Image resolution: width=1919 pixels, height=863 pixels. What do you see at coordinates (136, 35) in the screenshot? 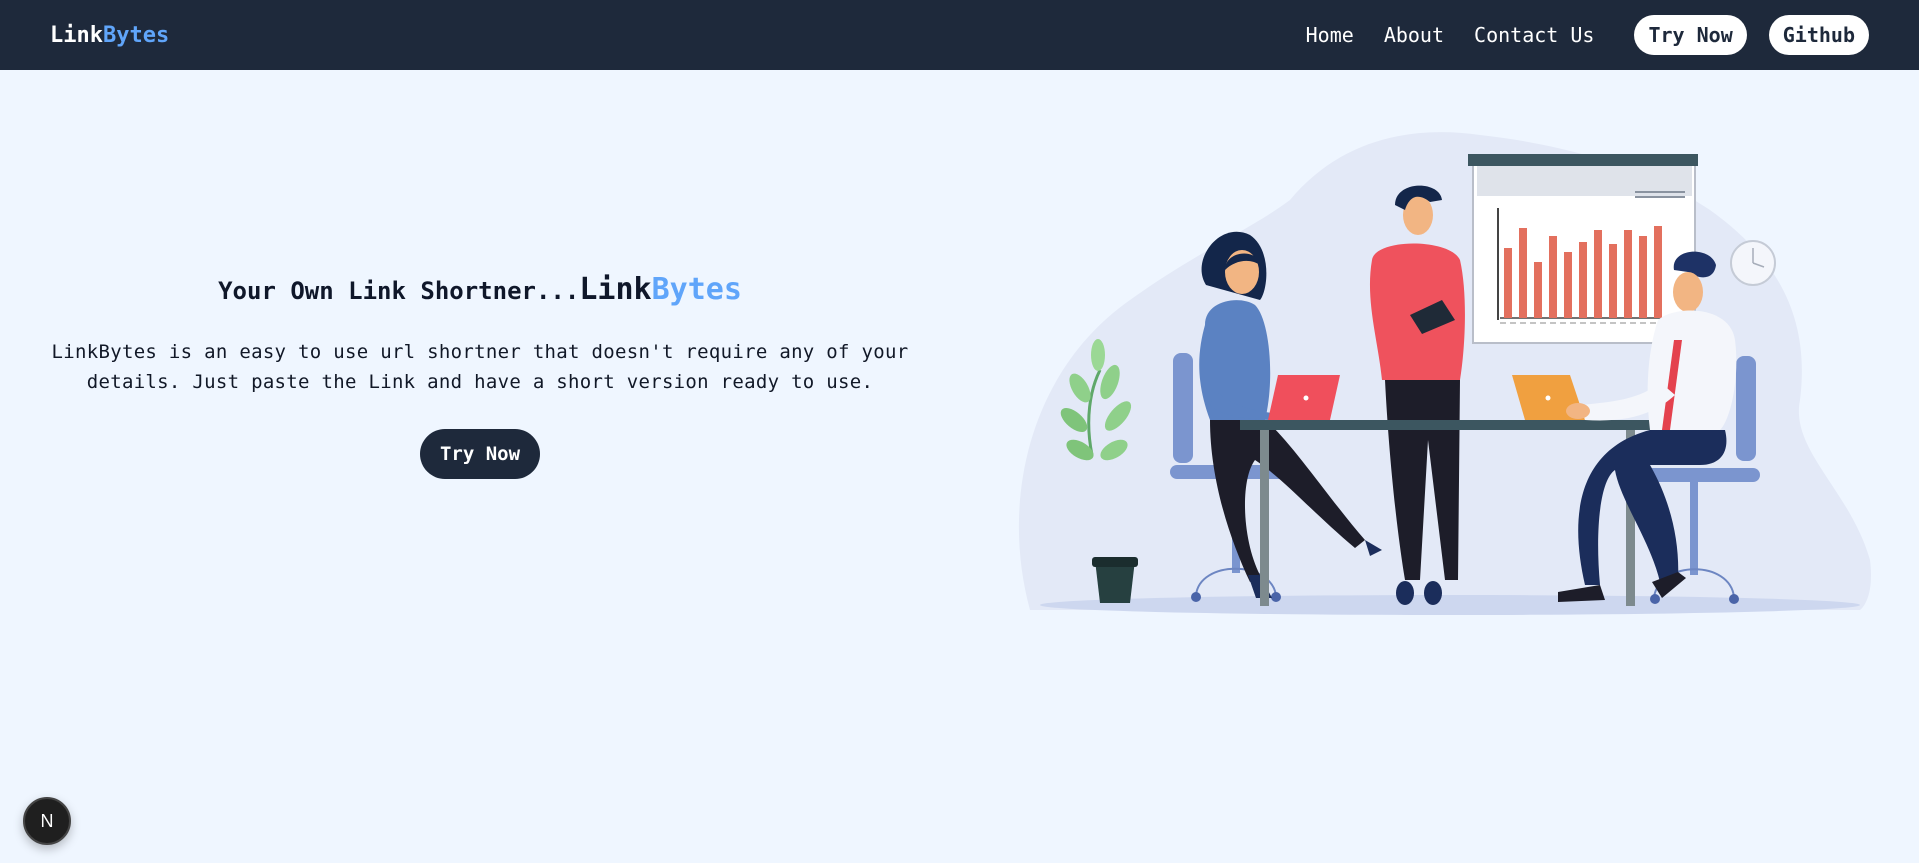
I see `logo-text-bytes: Bytes` at bounding box center [136, 35].